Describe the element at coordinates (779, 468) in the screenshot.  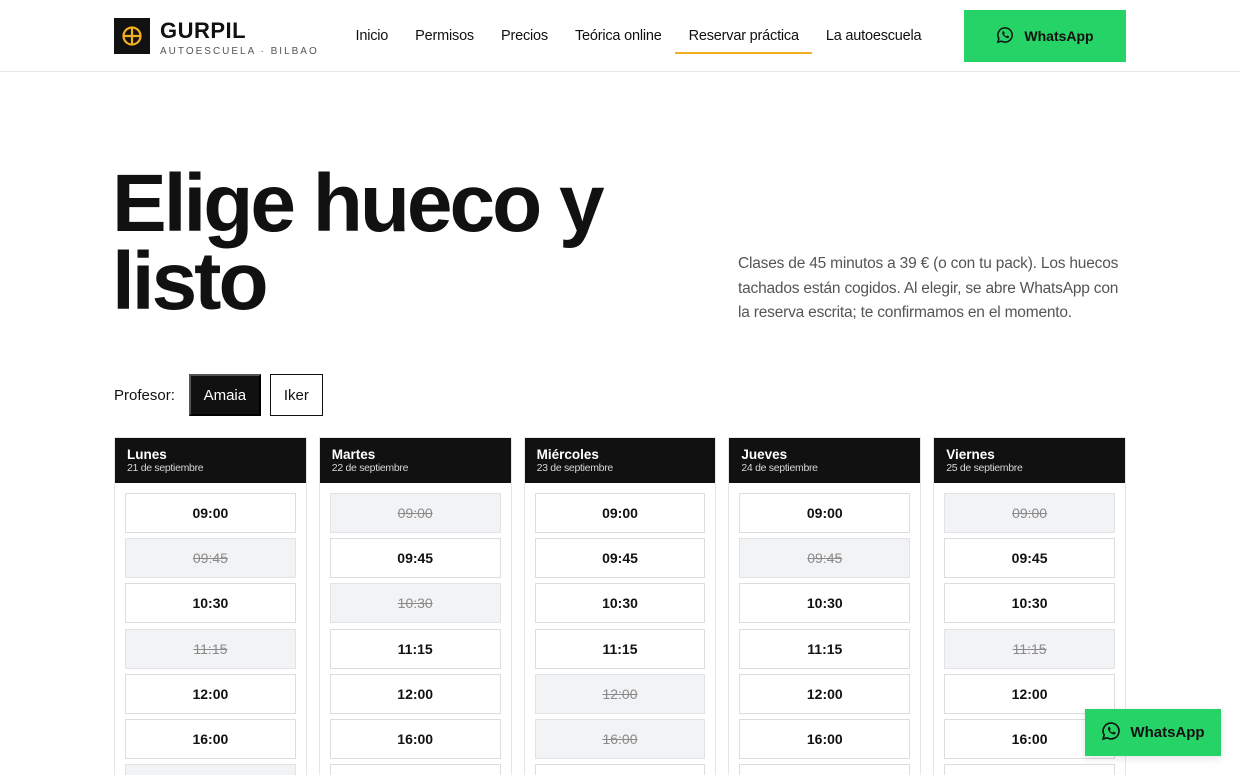
I see `day-date: 24 de septiembre` at that location.